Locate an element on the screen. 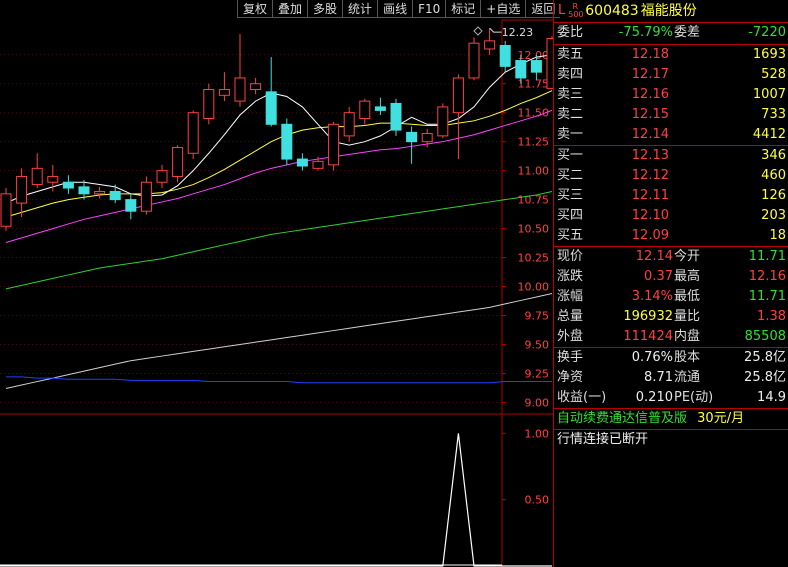 The height and width of the screenshot is (567, 788). quote-value: 0.37 is located at coordinates (658, 276).